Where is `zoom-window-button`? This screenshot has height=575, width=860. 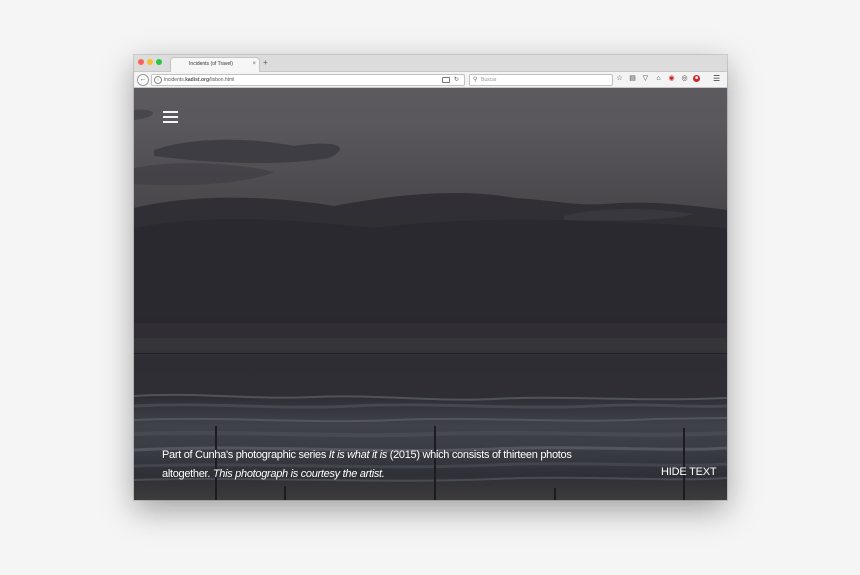 zoom-window-button is located at coordinates (159, 62).